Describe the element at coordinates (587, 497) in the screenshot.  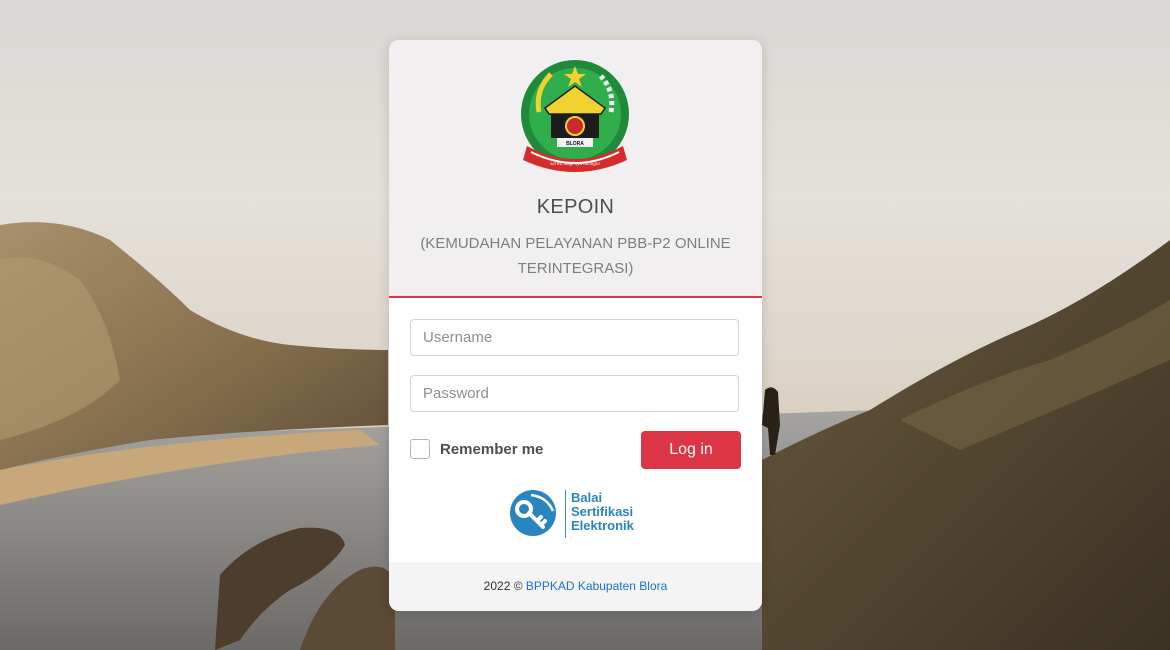
I see `bse-line-1: Balai` at that location.